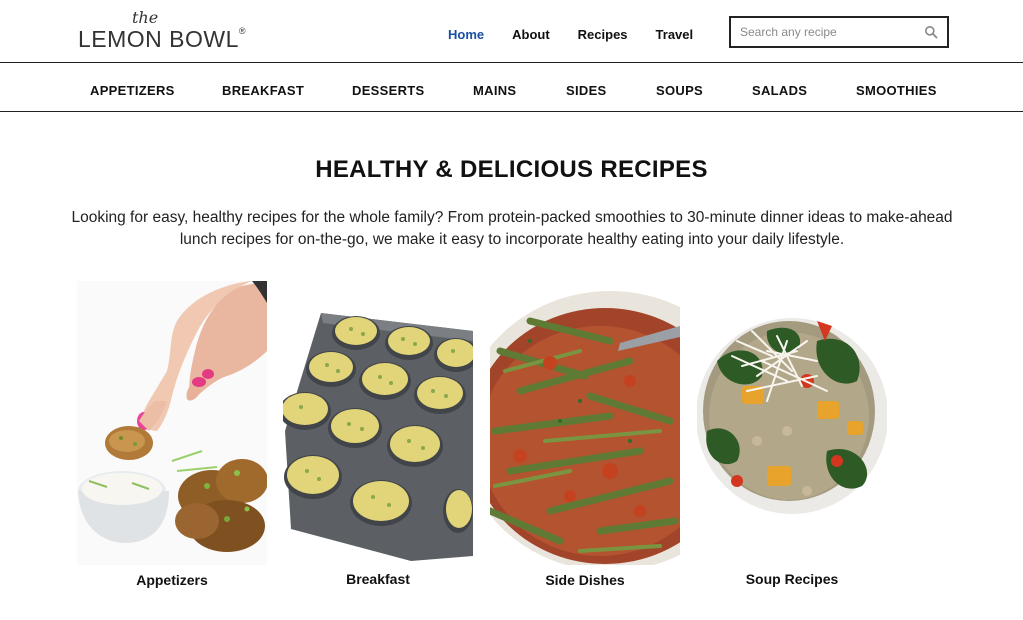 Image resolution: width=1023 pixels, height=620 pixels. I want to click on category-sides-link: SIDES, so click(586, 90).